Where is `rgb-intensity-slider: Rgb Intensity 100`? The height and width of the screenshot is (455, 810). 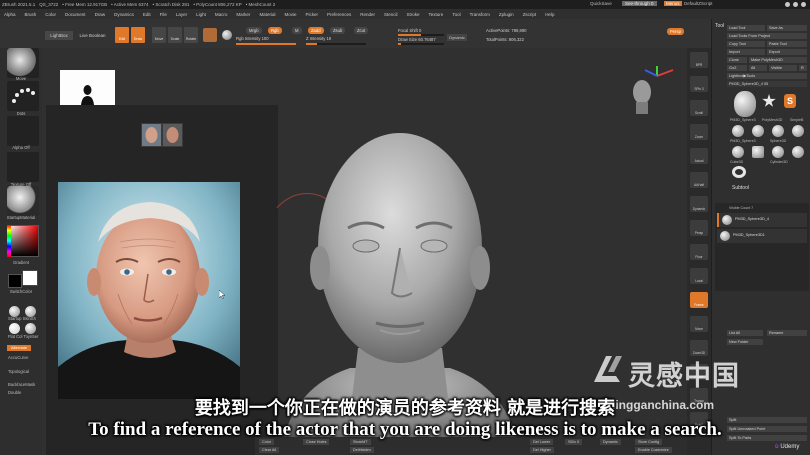
rgb-intensity-slider: Rgb Intensity 100 is located at coordinates (252, 38).